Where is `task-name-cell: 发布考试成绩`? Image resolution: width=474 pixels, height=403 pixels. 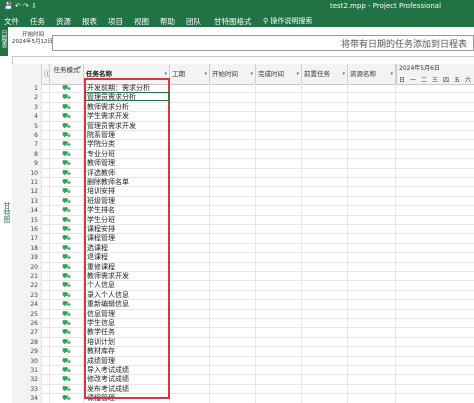 task-name-cell: 发布考试成绩 is located at coordinates (127, 389).